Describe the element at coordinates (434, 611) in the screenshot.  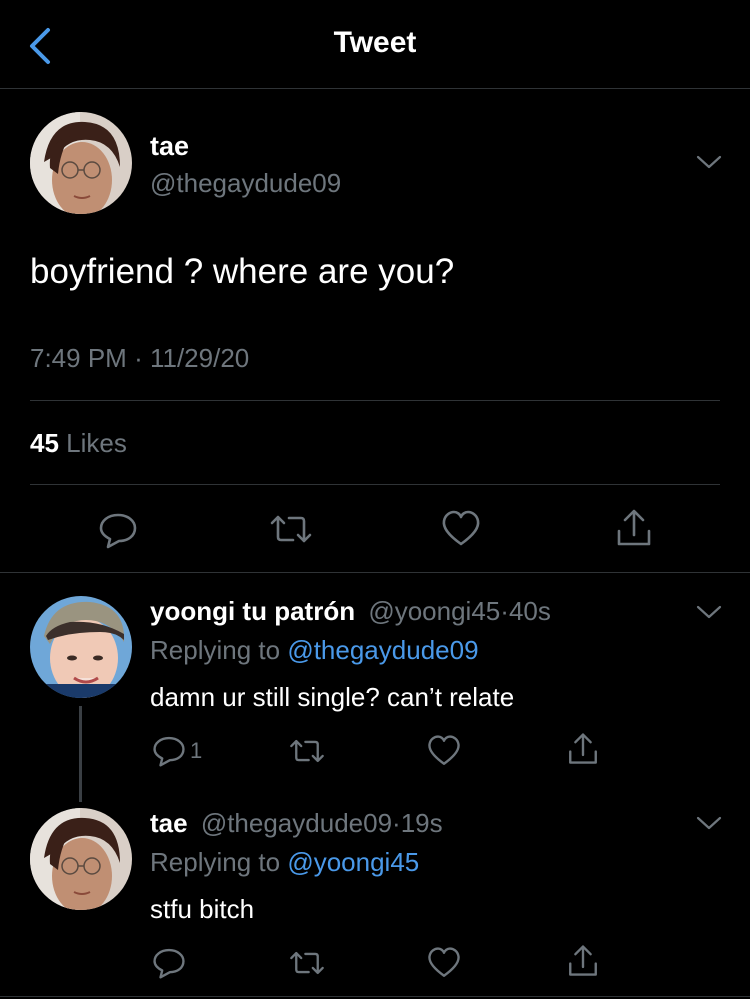
I see `reply-author-handle: @yoongi45` at that location.